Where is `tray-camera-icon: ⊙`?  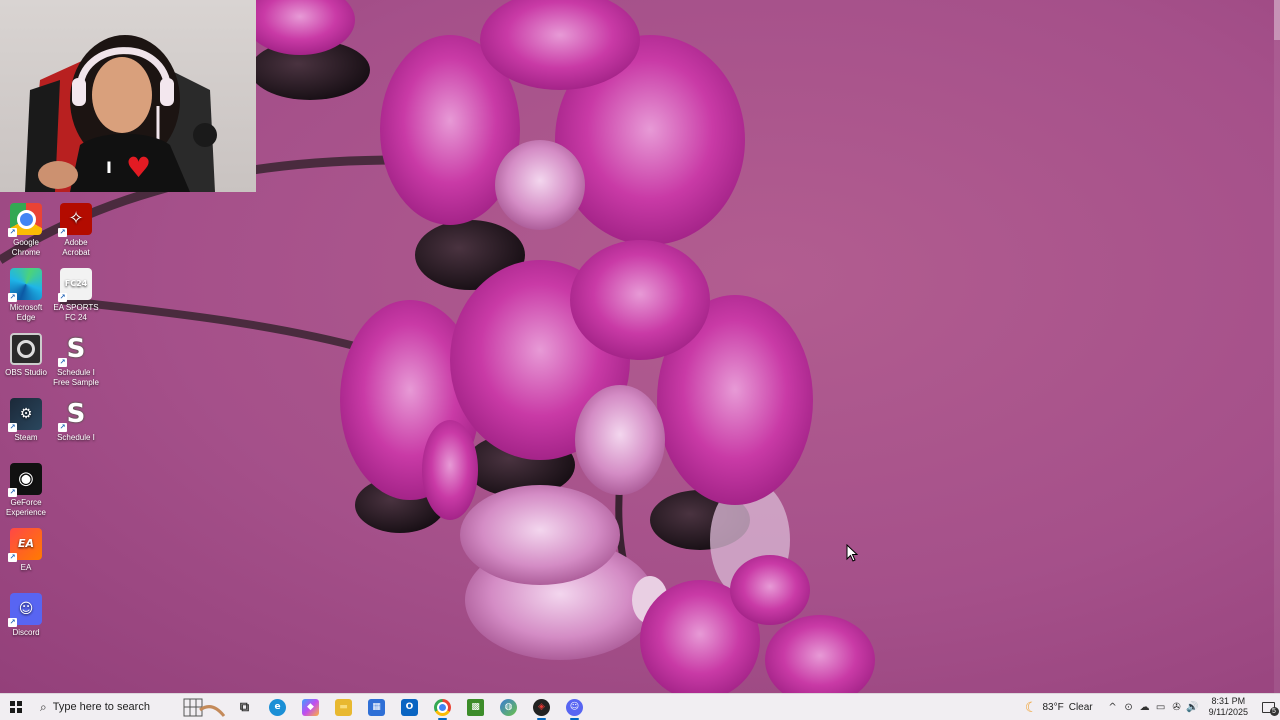
tray-camera-icon: ⊙ is located at coordinates (1129, 707).